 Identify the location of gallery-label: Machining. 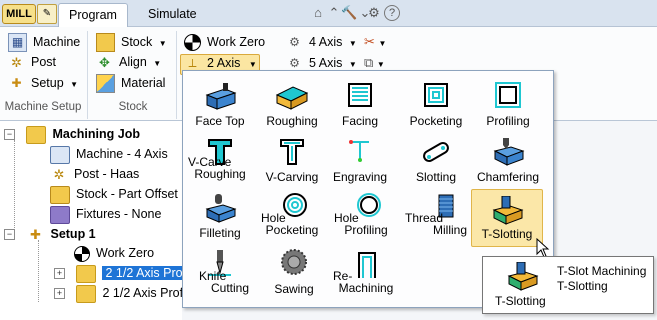
(366, 288).